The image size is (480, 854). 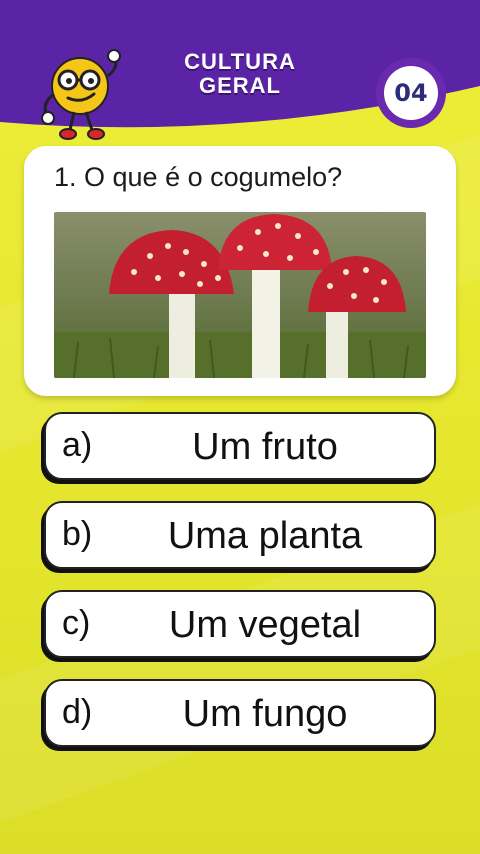 I want to click on answer-text: Uma planta, so click(x=265, y=536).